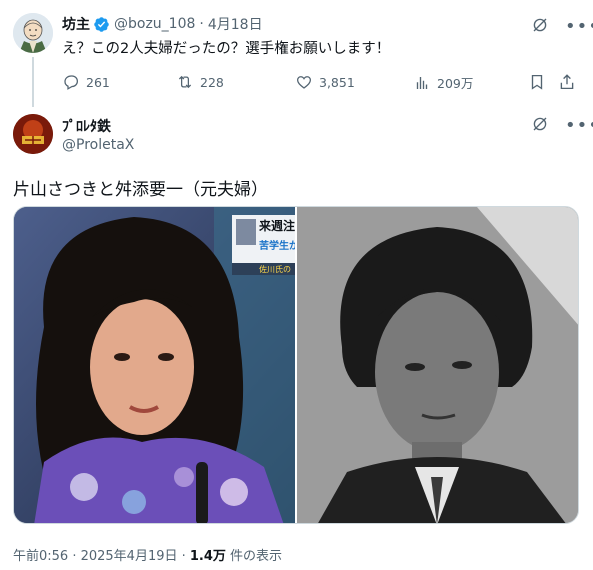  What do you see at coordinates (422, 82) in the screenshot?
I see `views-icon` at bounding box center [422, 82].